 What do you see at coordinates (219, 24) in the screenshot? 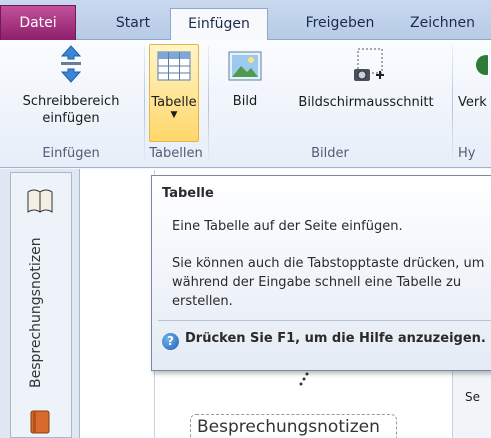
I see `tab-einfuegen: Einfügen` at bounding box center [219, 24].